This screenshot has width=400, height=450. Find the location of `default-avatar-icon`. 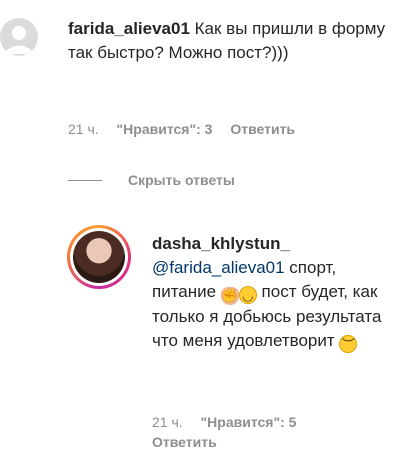

default-avatar-icon is located at coordinates (19, 37).